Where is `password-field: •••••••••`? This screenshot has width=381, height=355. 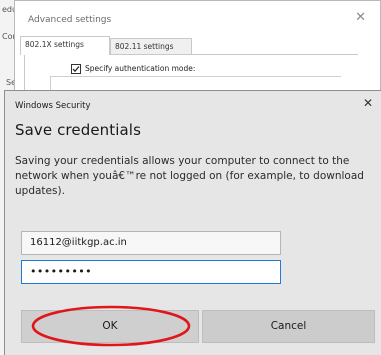 password-field: ••••••••• is located at coordinates (151, 272).